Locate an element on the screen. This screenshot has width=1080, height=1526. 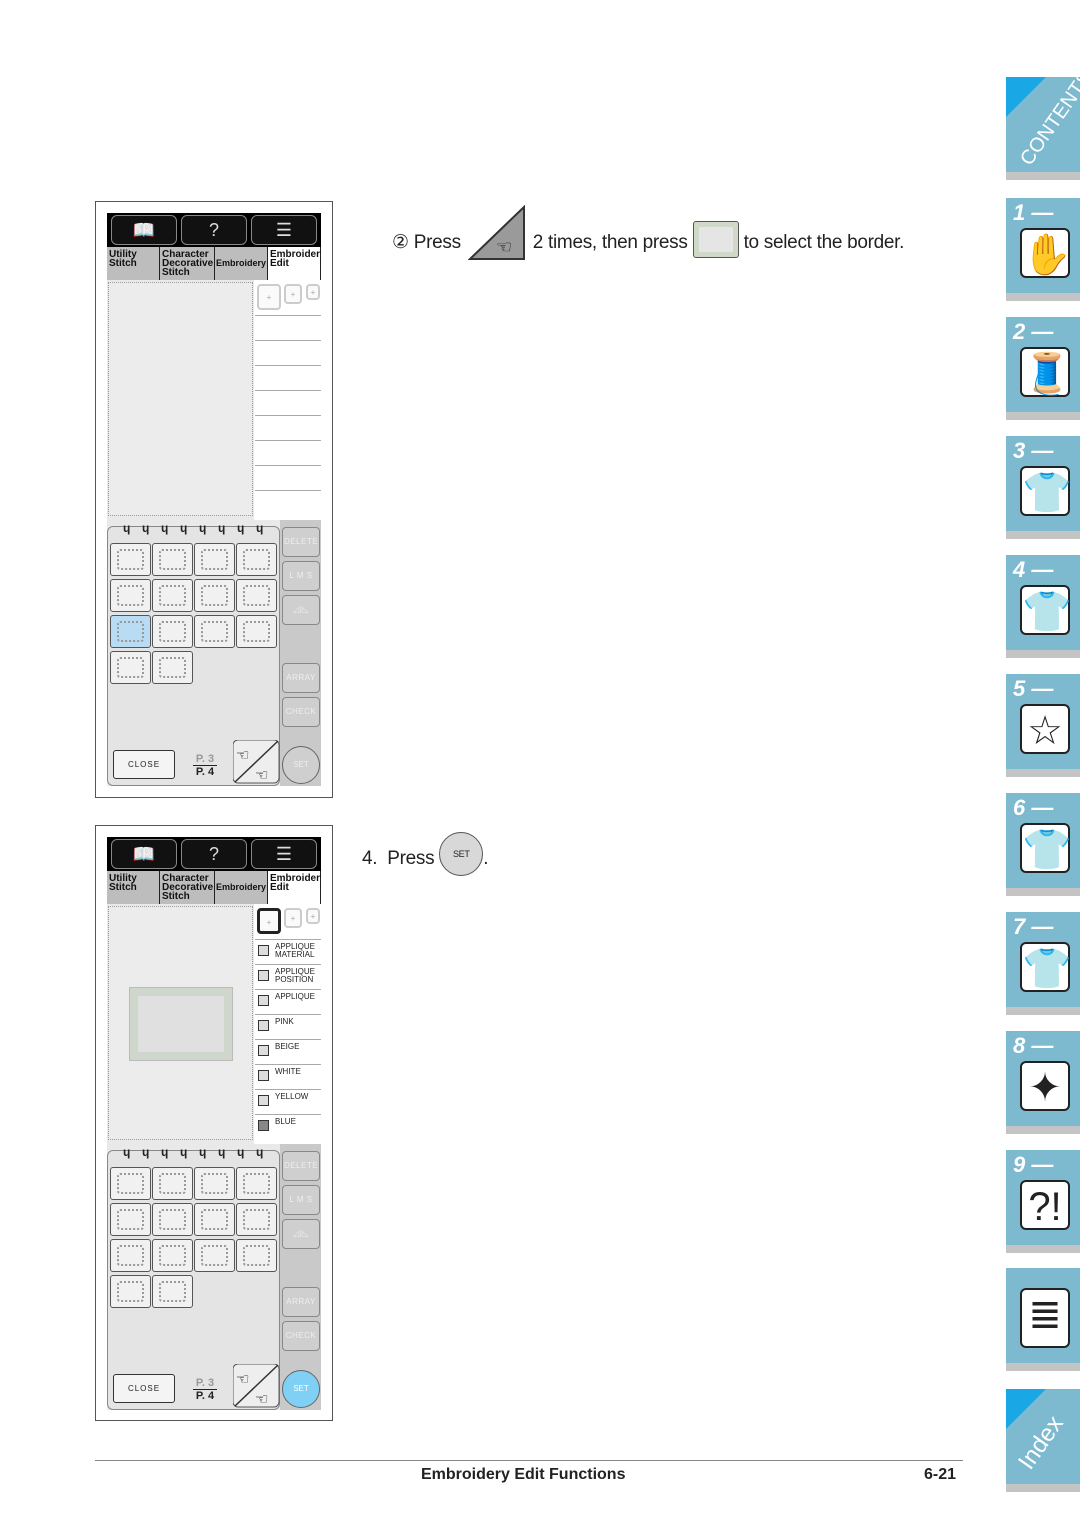
thread-list: + + + is located at coordinates (287, 400).